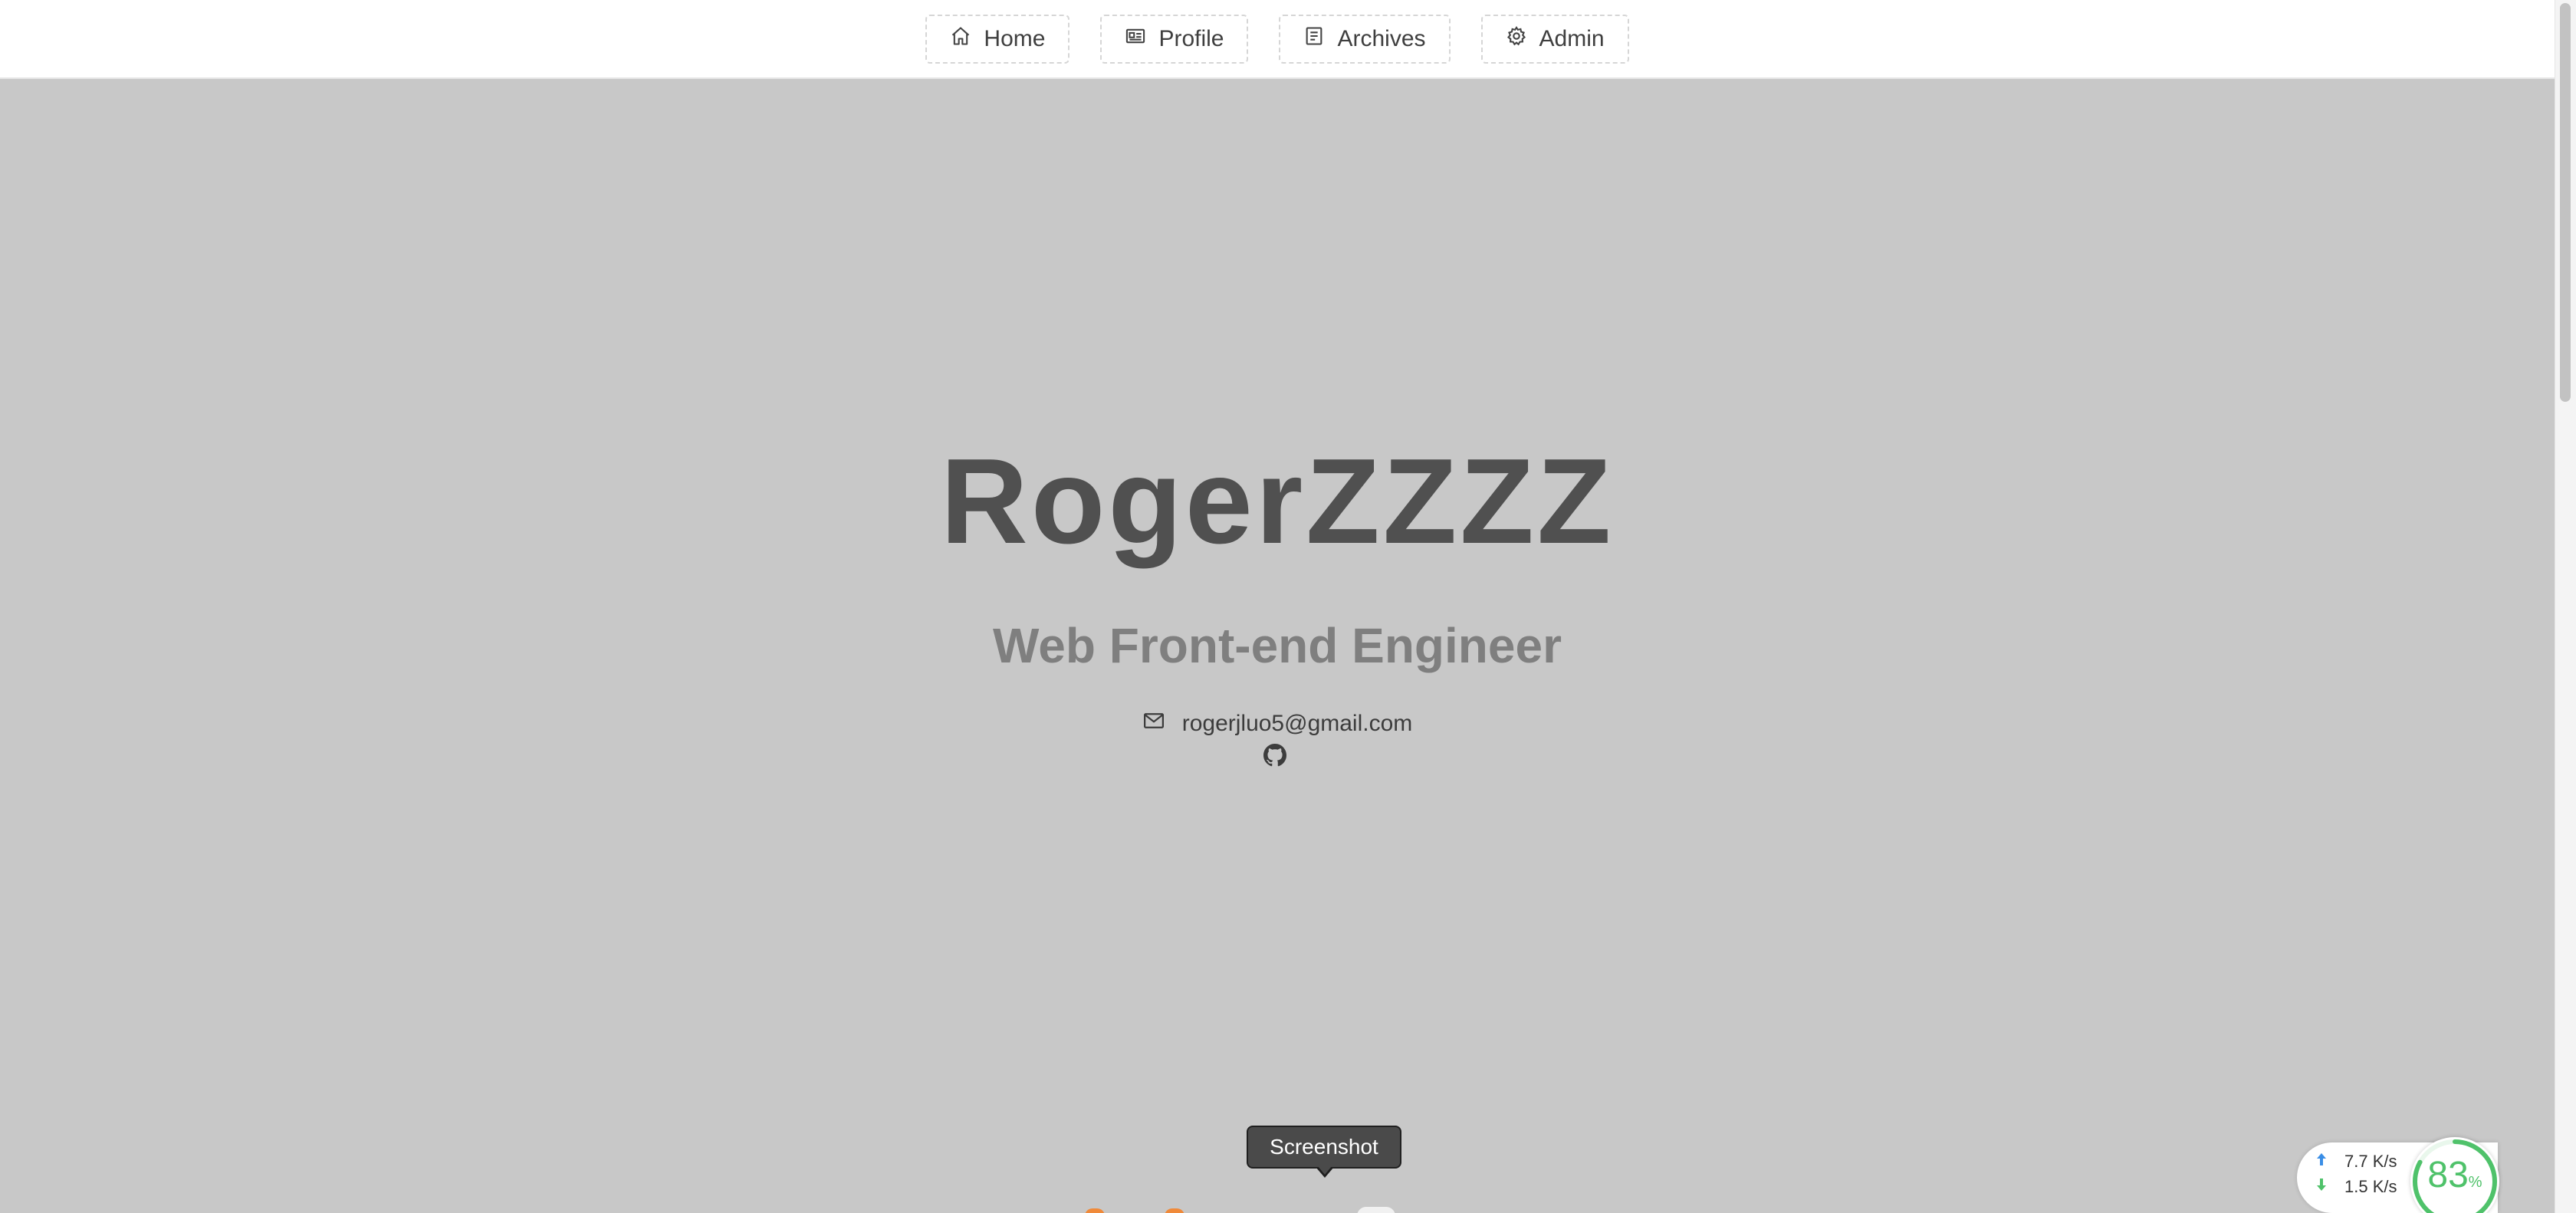 The height and width of the screenshot is (1213, 2576). What do you see at coordinates (1175, 1210) in the screenshot?
I see `dock-item-orange-right` at bounding box center [1175, 1210].